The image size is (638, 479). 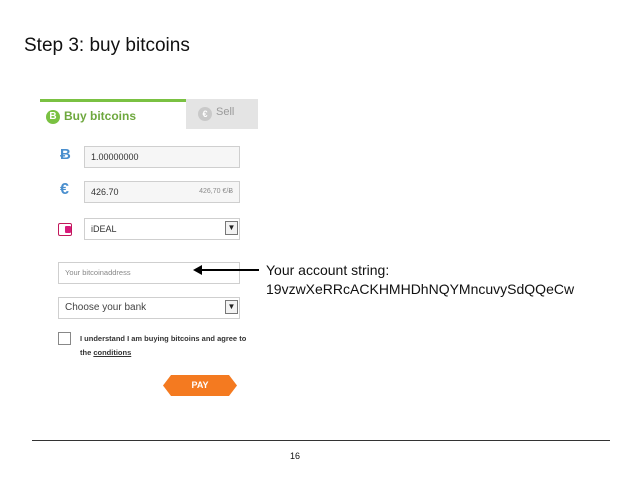 I want to click on tab-bar: € Sell B Buy bitcoins, so click(x=149, y=114).